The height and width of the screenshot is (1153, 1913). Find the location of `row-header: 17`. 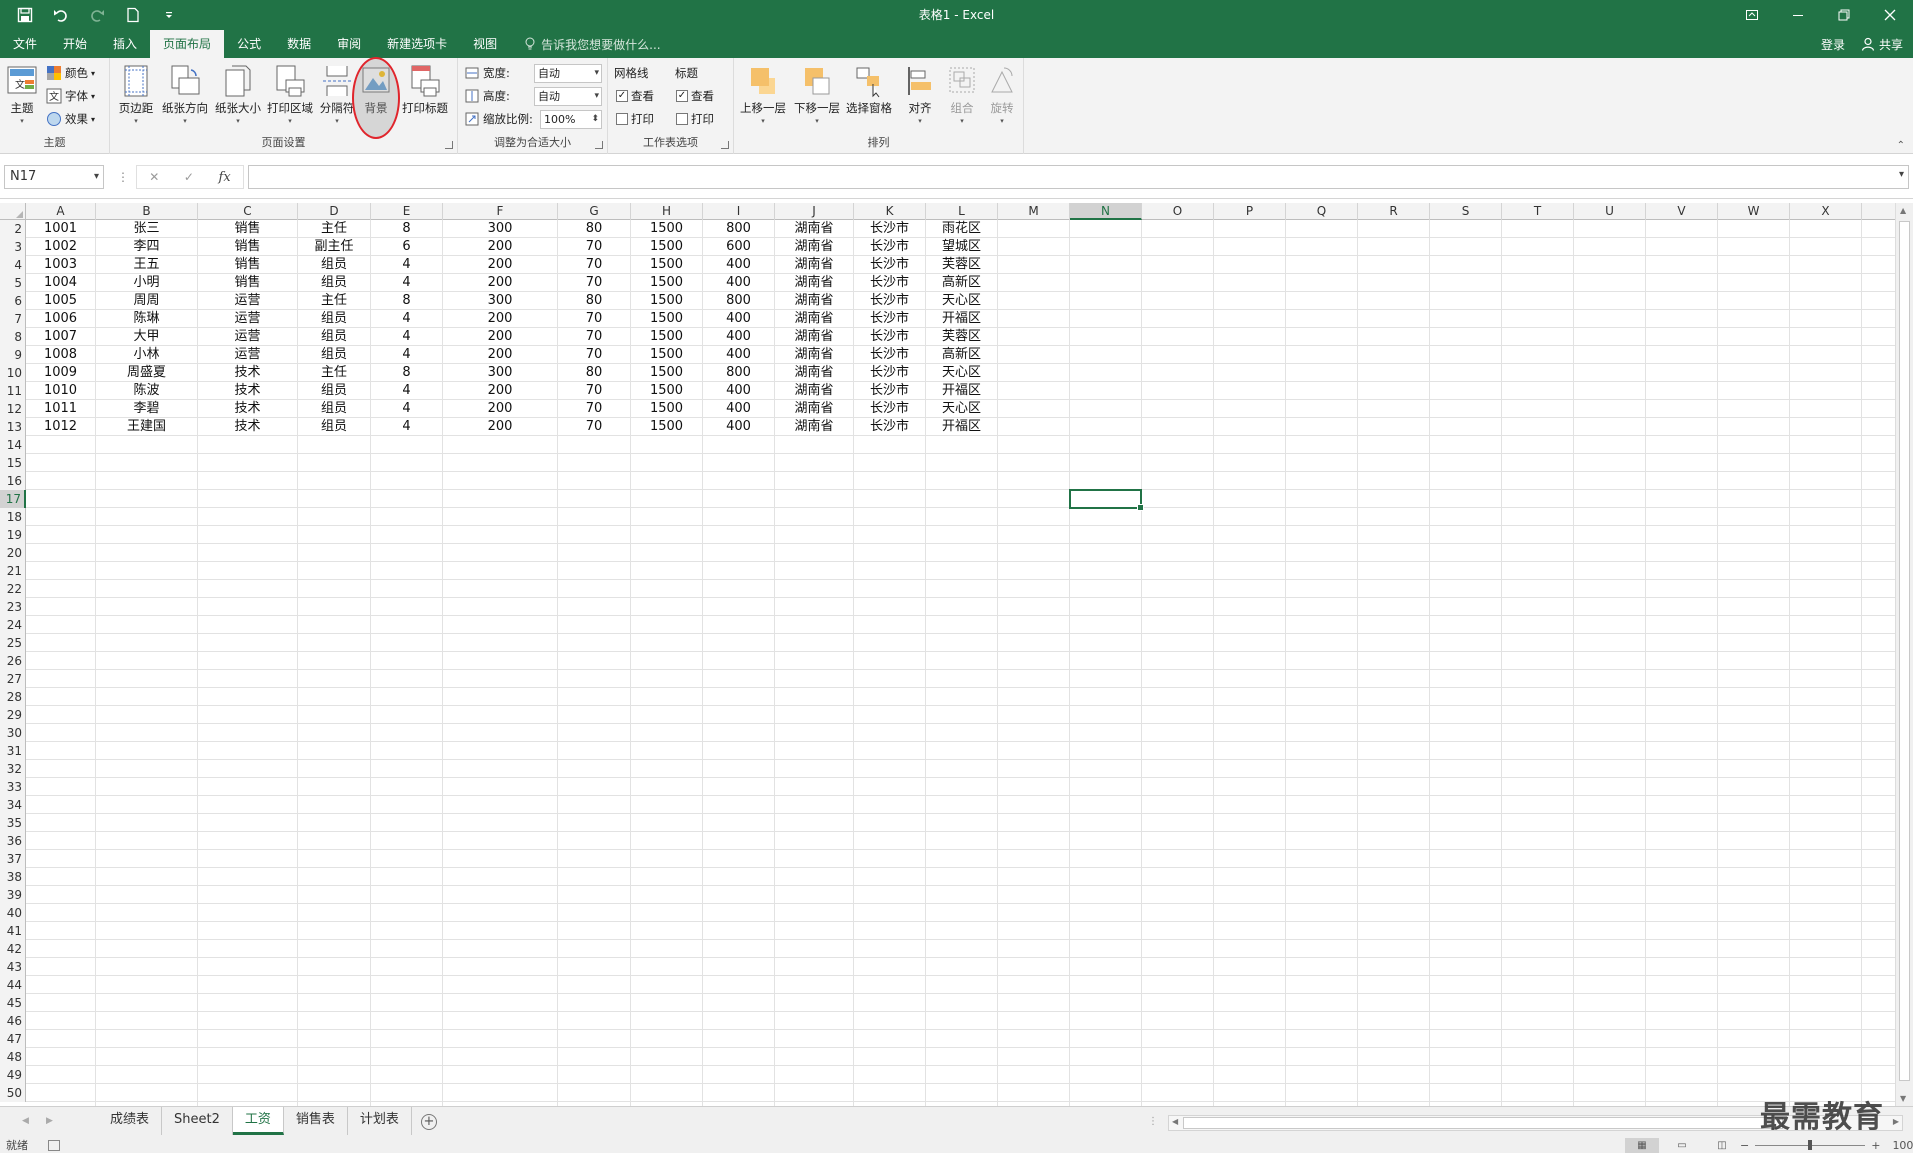

row-header: 17 is located at coordinates (13, 499).